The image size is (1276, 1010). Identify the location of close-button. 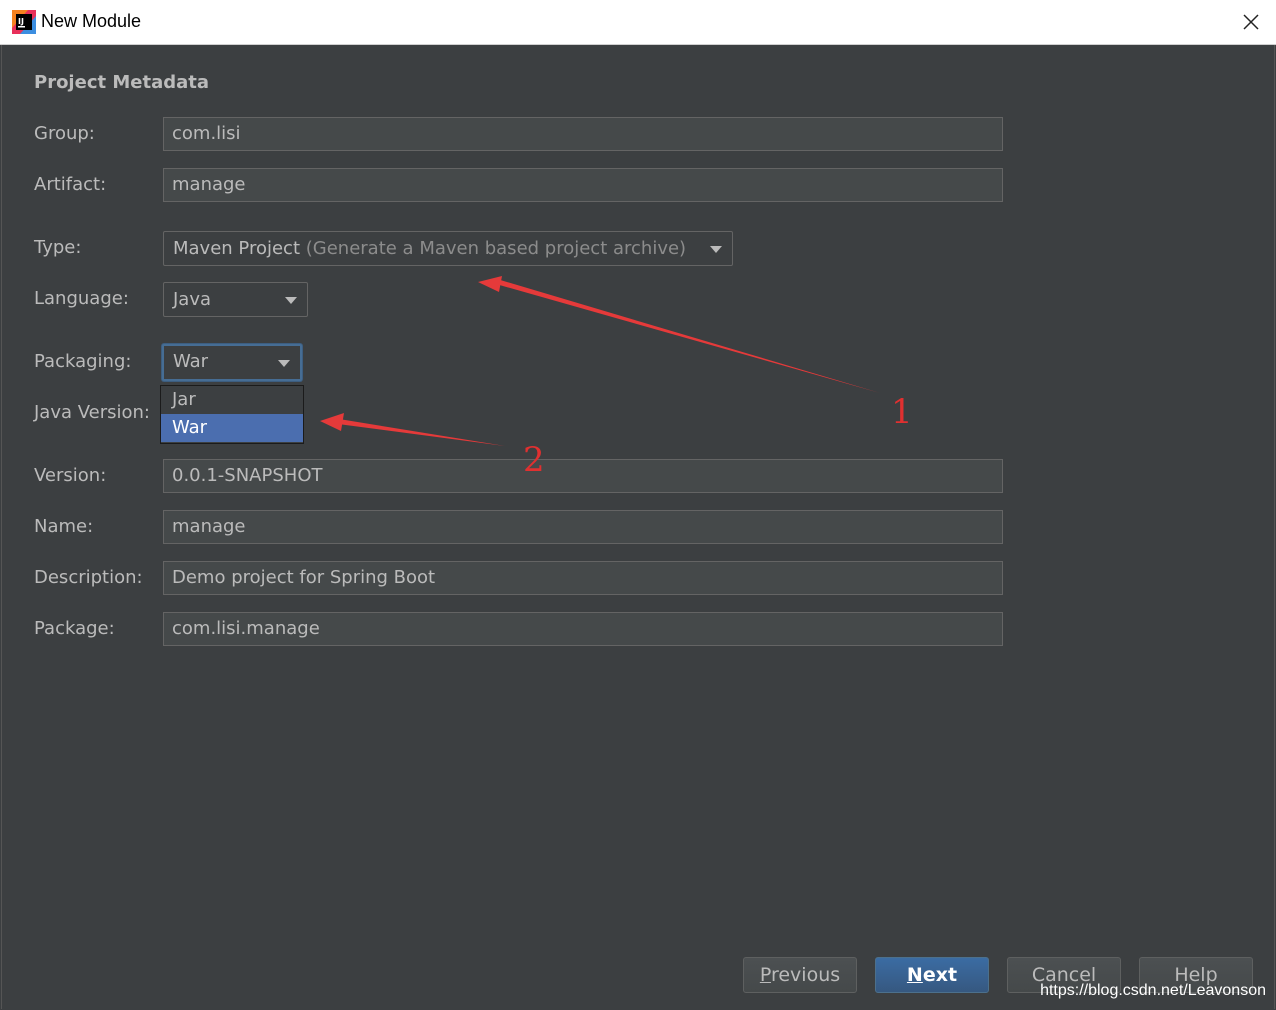
(1251, 22).